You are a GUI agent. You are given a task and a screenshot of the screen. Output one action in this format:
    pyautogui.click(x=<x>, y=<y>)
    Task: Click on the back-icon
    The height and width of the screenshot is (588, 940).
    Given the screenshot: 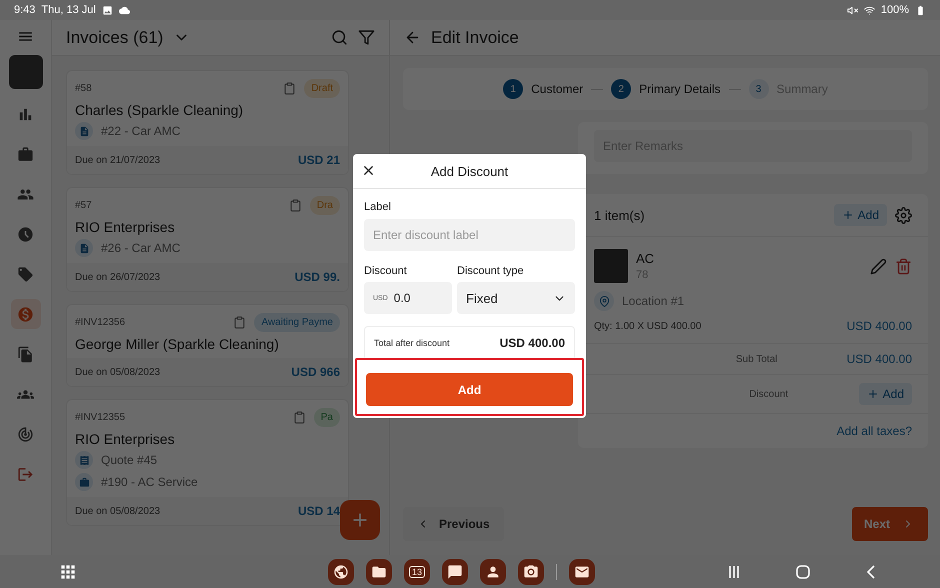 What is the action you would take?
    pyautogui.click(x=871, y=571)
    